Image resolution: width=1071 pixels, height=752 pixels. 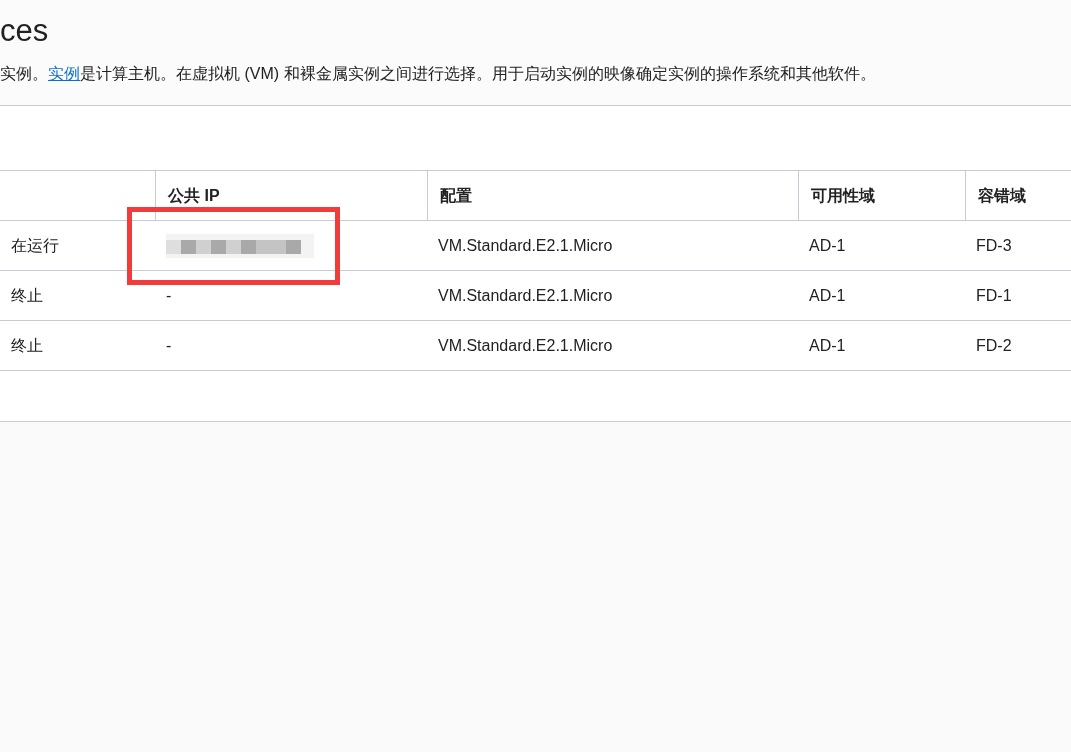 I want to click on description-text: 实例。实例是计算主机。在虚拟机 (VM) 和裸金属实例之间进行选择。用于启动实例的映像确定实例的操作系统和其他软件。, so click(x=438, y=74).